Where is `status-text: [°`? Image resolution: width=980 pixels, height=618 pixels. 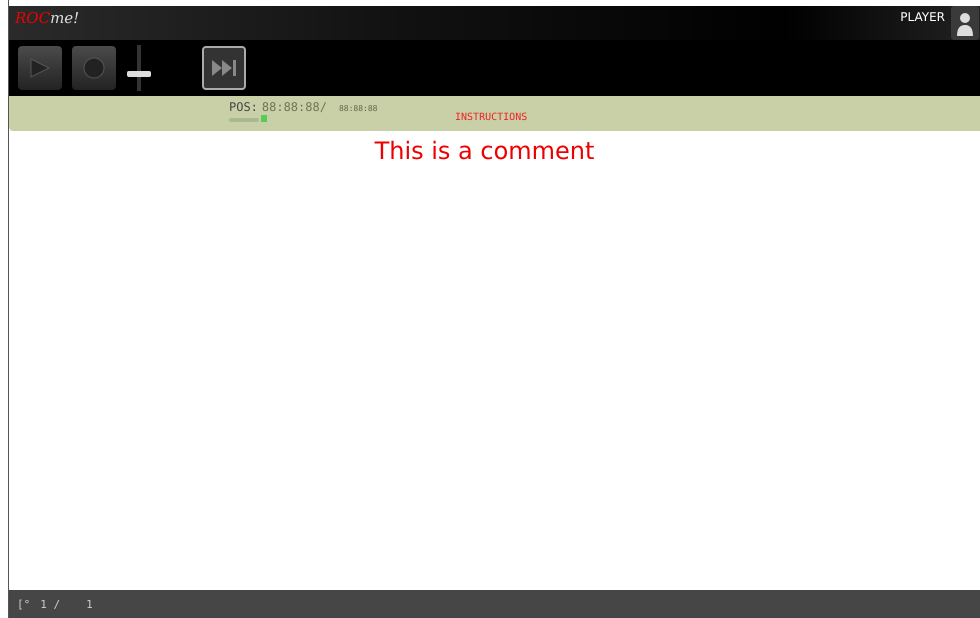
status-text: [° is located at coordinates (23, 604).